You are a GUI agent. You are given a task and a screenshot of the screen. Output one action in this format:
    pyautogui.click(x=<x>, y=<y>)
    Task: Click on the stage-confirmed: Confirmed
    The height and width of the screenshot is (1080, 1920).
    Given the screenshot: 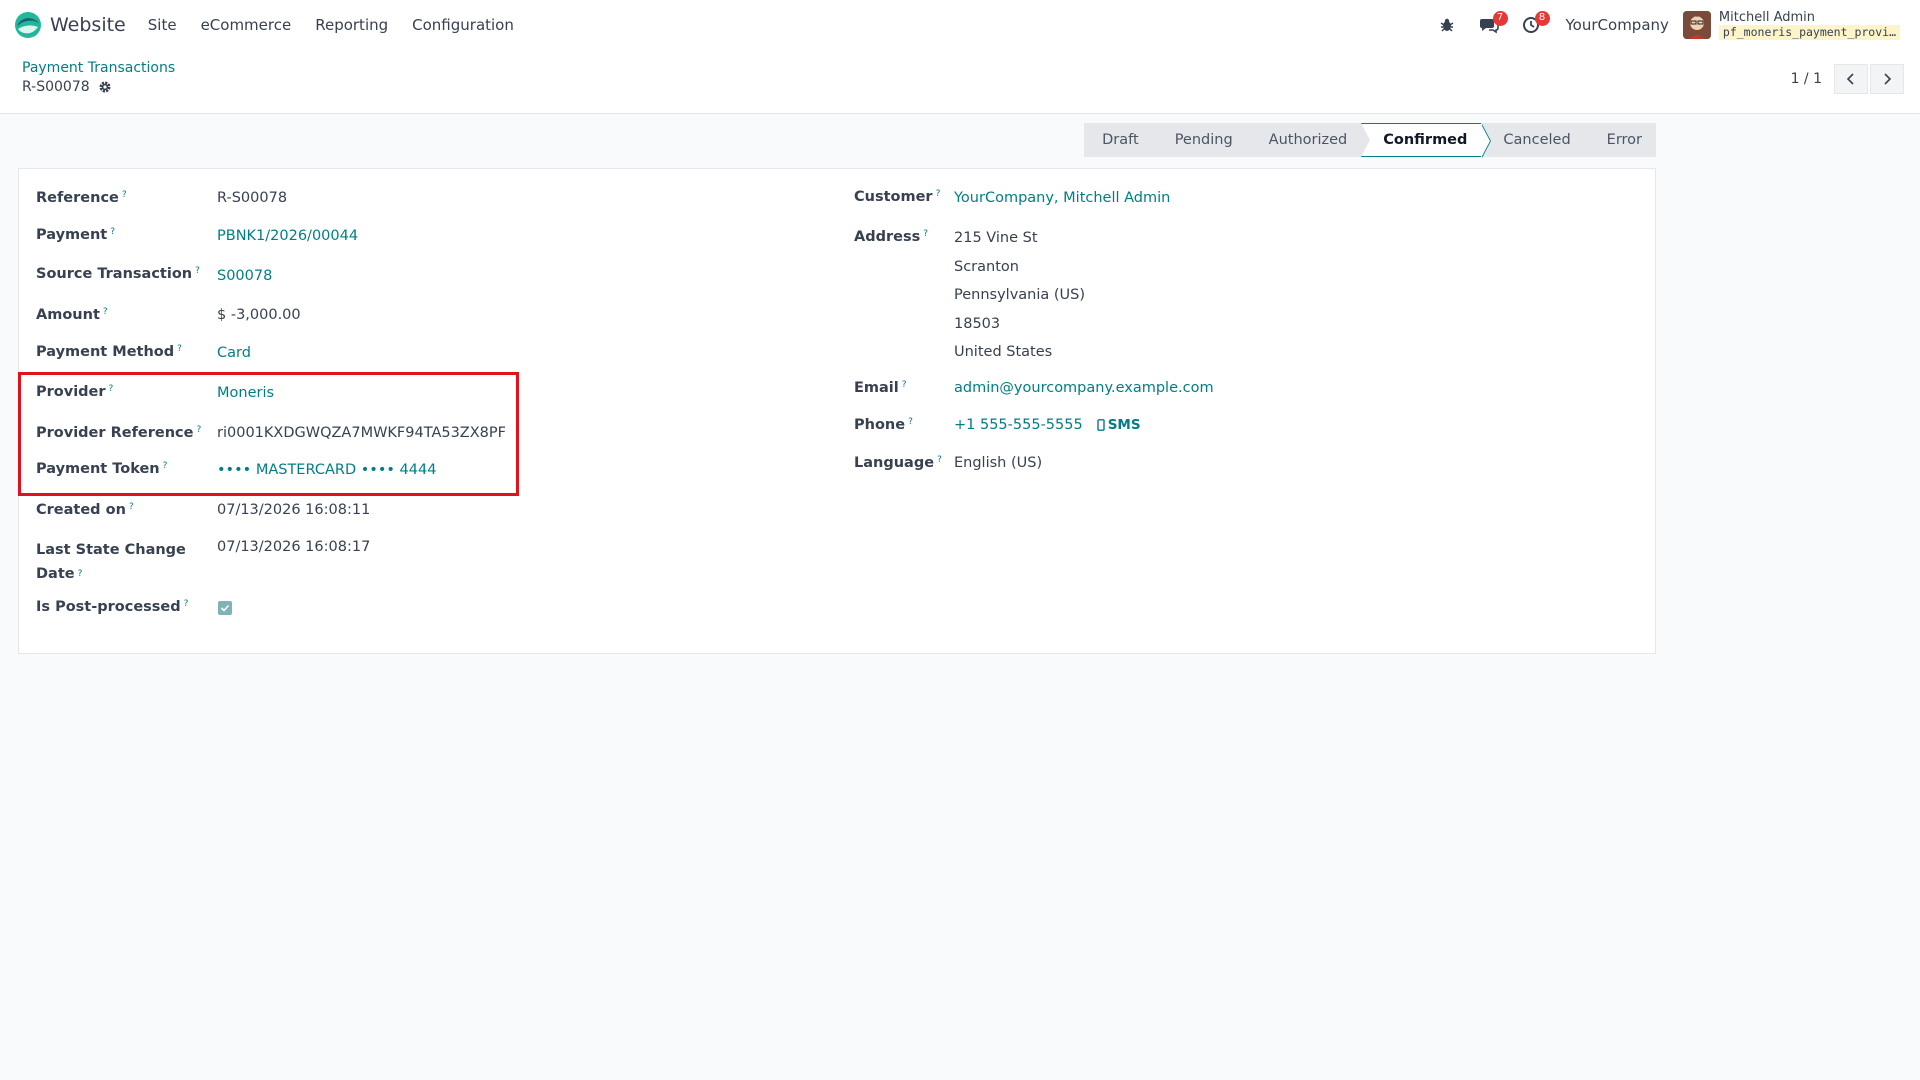 What is the action you would take?
    pyautogui.click(x=1426, y=140)
    